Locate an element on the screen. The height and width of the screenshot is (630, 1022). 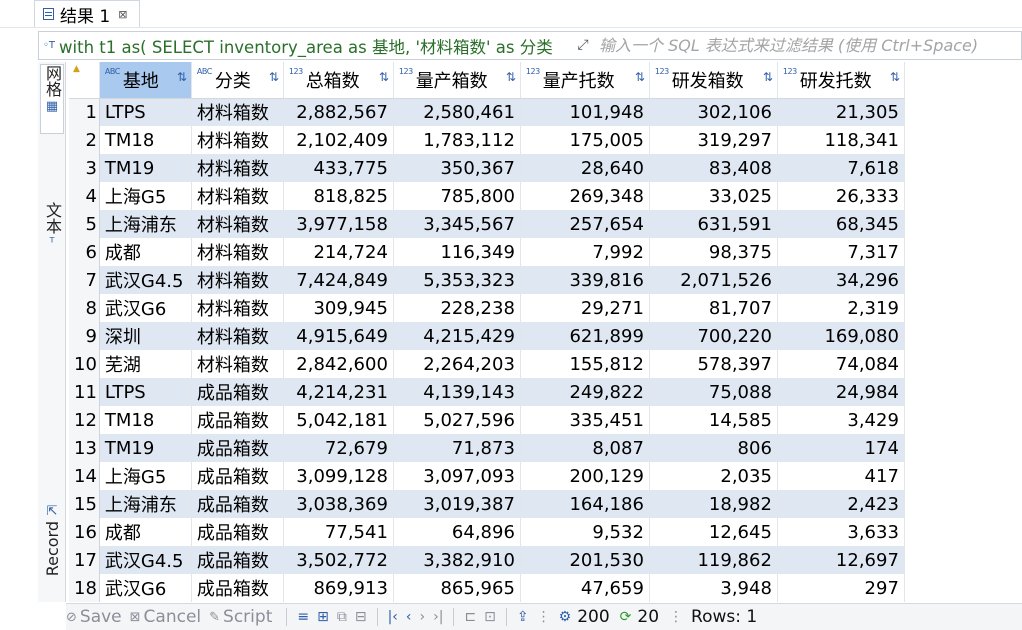
row-number: 16 is located at coordinates (84, 532).